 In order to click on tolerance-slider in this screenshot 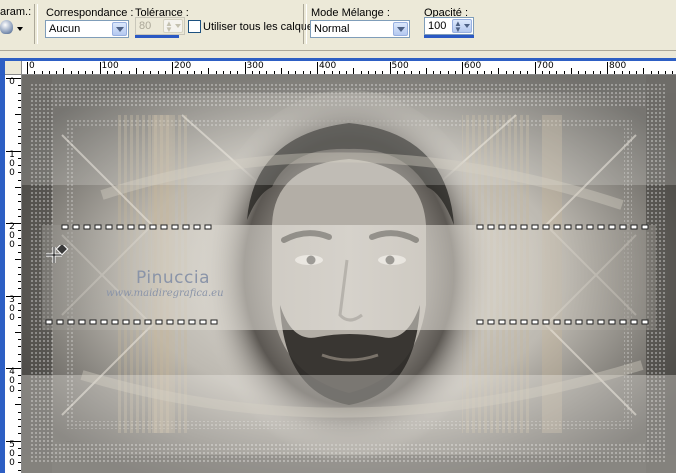, I will do `click(157, 36)`.